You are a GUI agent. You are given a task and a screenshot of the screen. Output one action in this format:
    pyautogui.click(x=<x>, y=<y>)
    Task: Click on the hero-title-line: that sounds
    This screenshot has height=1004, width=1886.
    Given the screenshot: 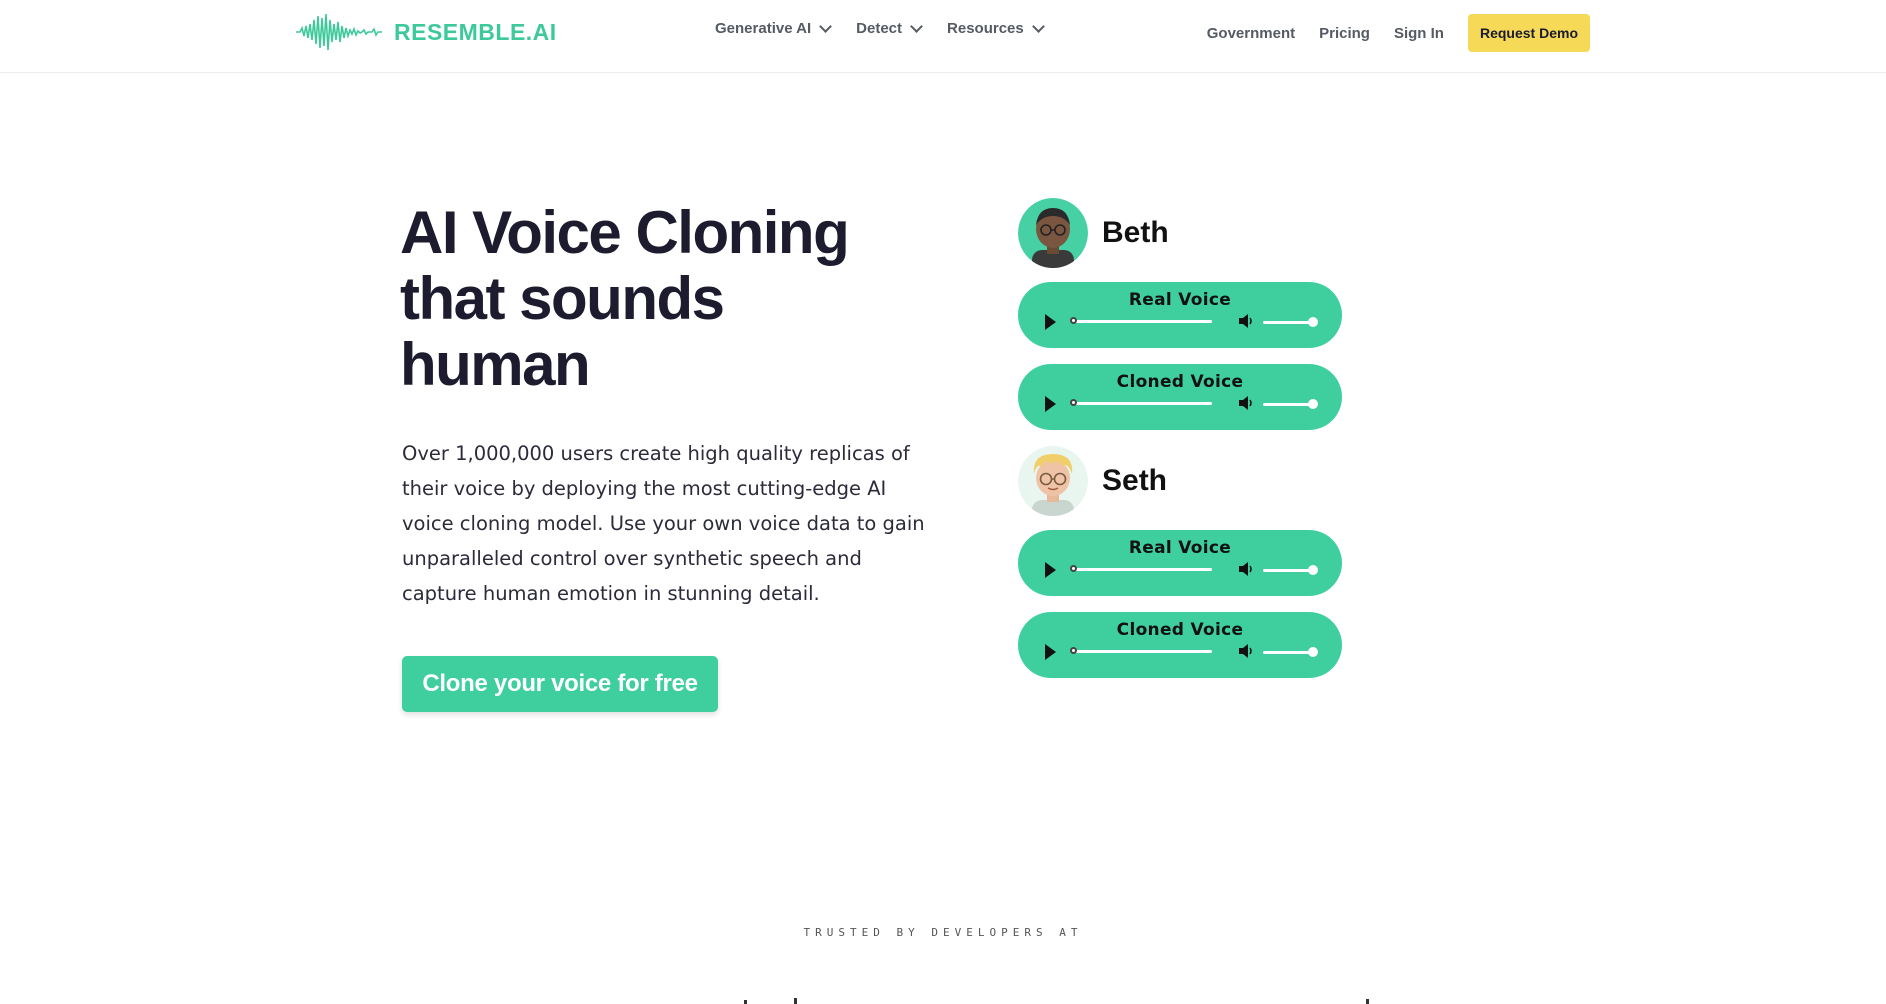 What is the action you would take?
    pyautogui.click(x=562, y=298)
    